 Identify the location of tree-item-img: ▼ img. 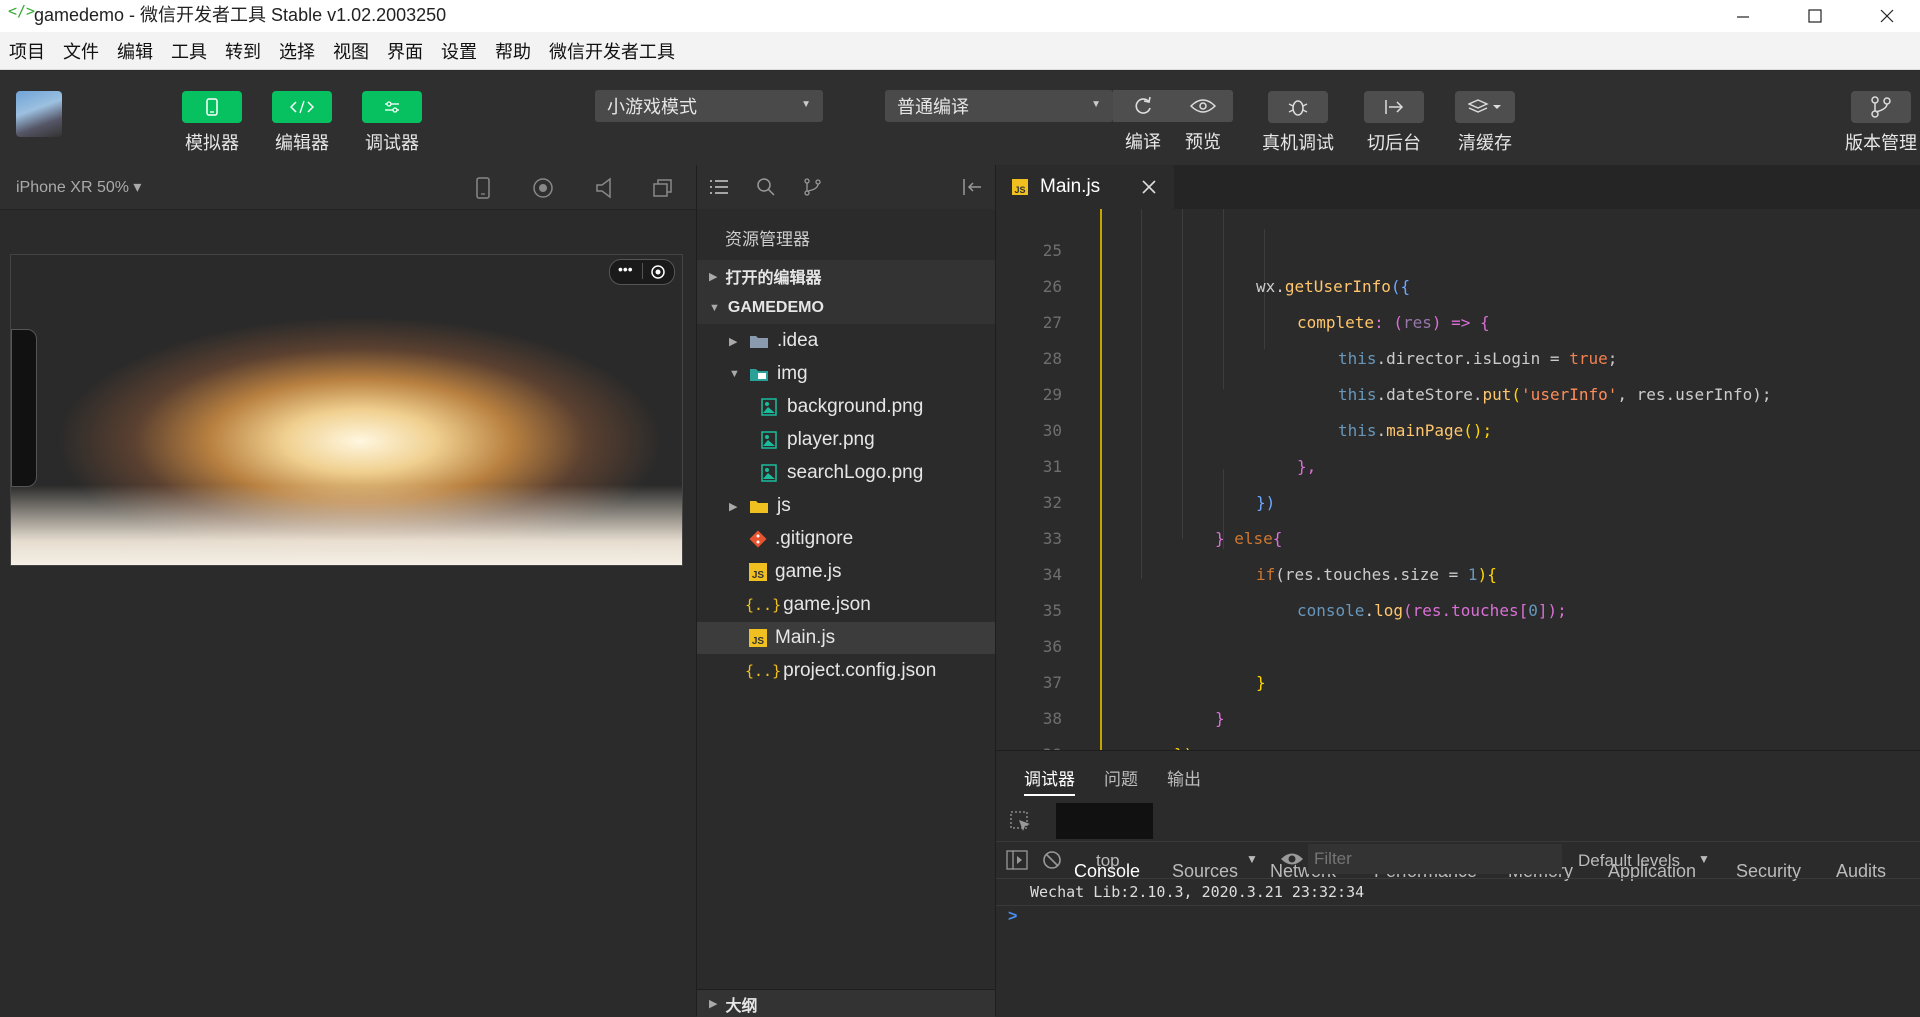
(846, 374).